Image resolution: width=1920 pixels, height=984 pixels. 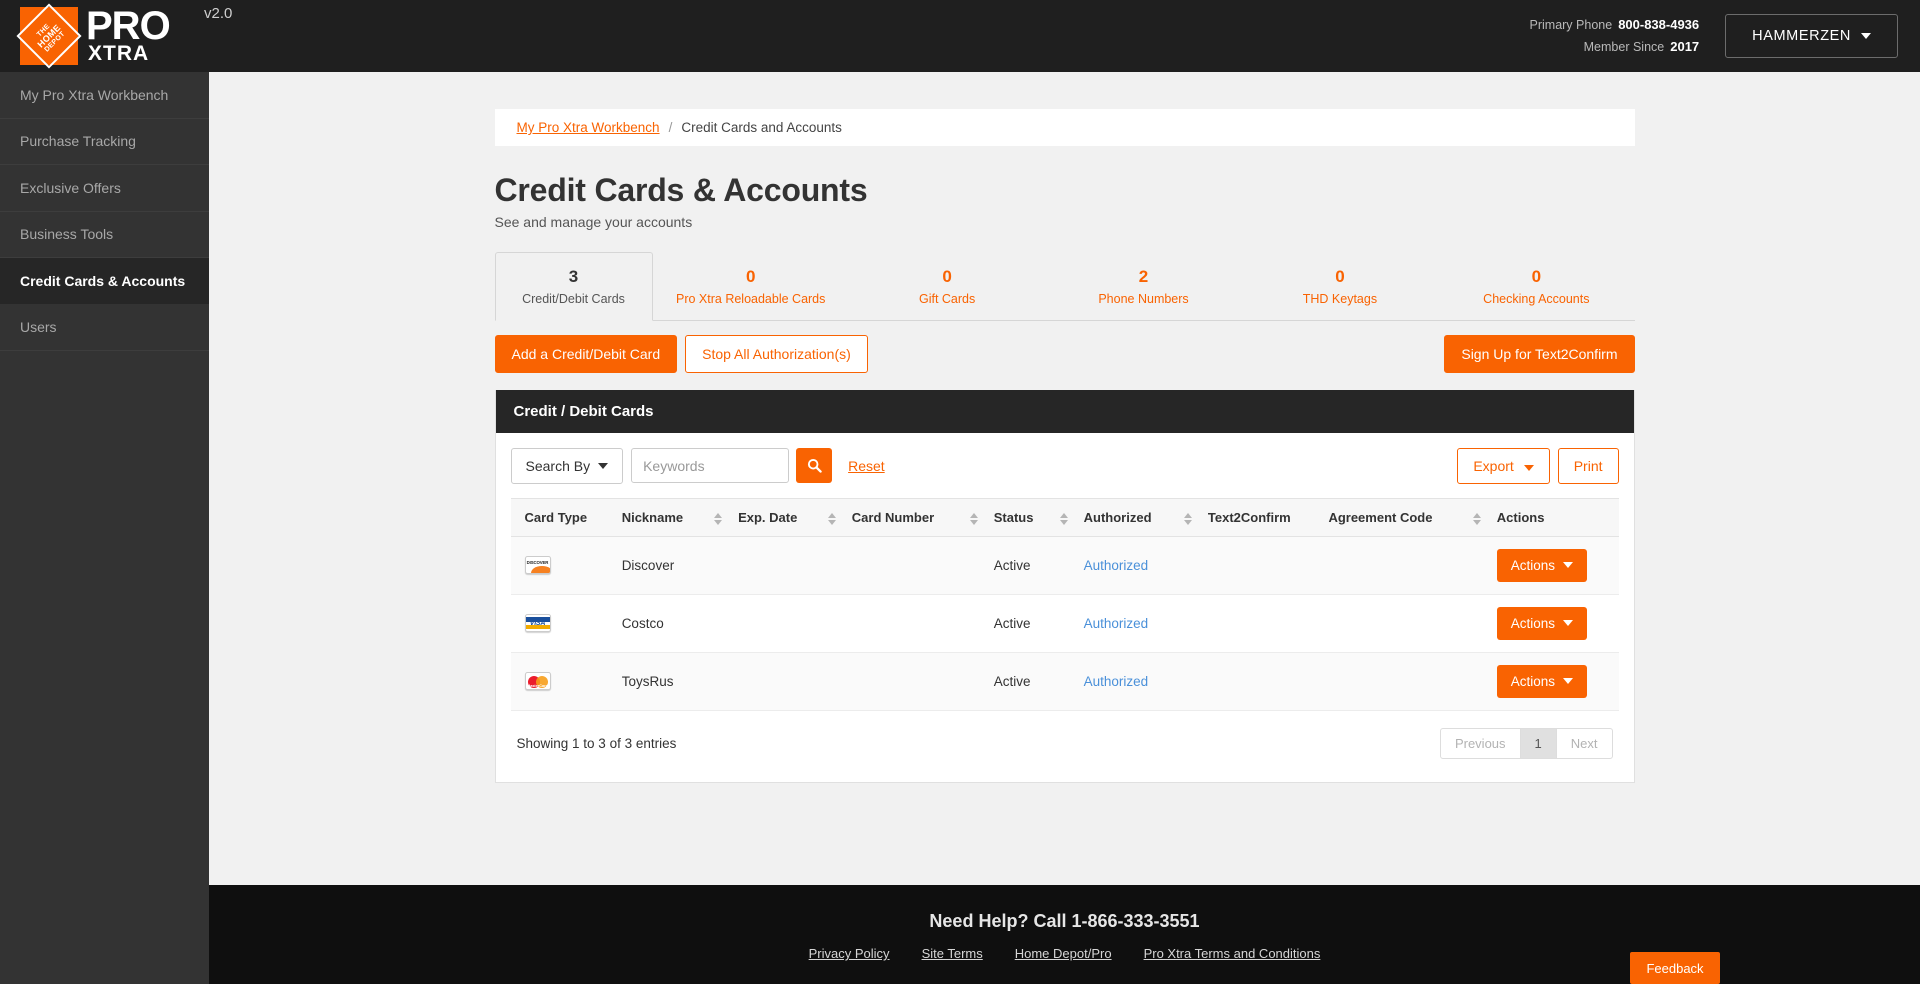 I want to click on column-header-card-type: Card Type, so click(x=562, y=517).